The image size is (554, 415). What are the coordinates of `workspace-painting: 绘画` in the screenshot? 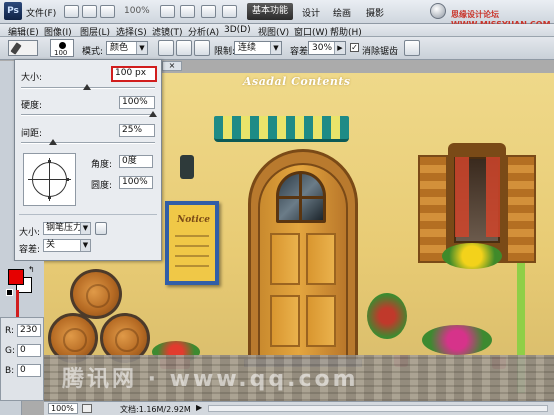 It's located at (342, 12).